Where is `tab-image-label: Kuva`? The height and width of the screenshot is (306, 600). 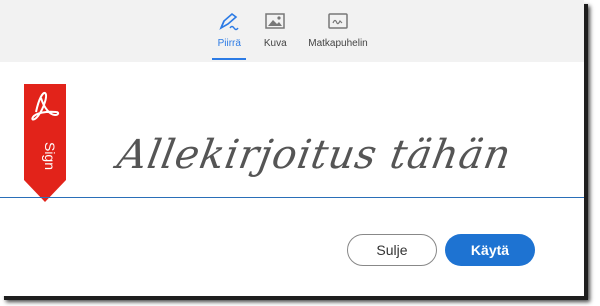
tab-image-label: Kuva is located at coordinates (275, 43).